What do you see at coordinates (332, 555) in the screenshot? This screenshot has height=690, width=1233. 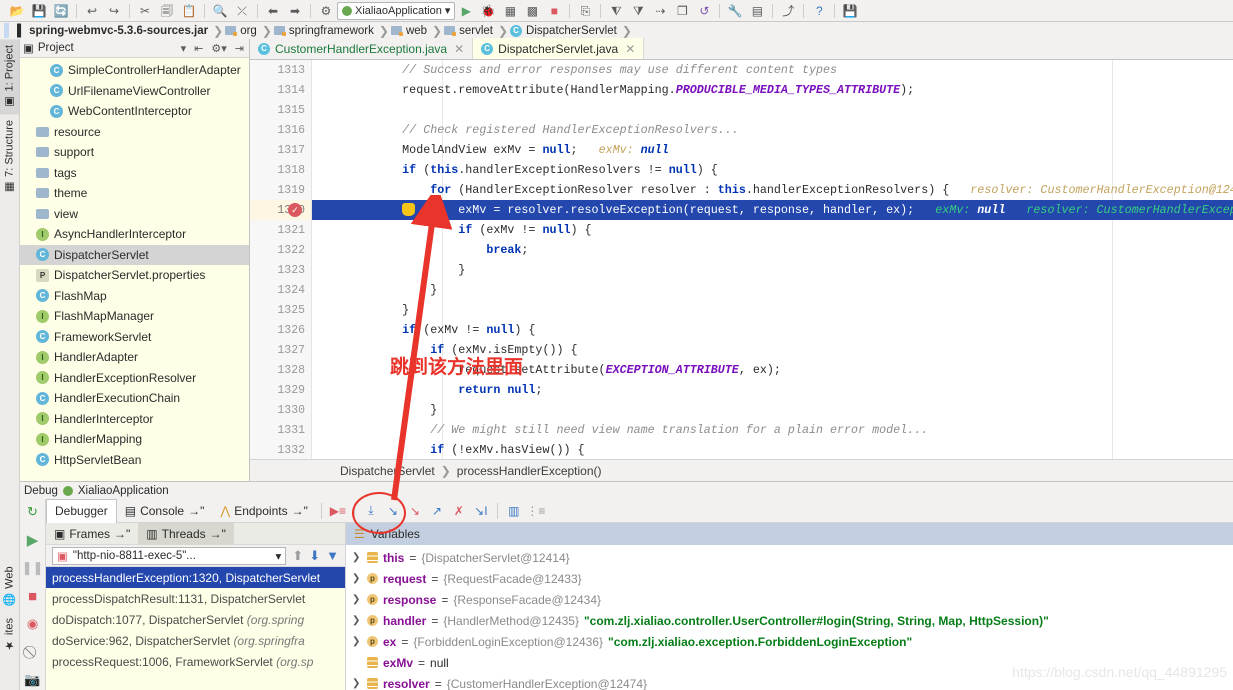 I see `filter-icon: ▼` at bounding box center [332, 555].